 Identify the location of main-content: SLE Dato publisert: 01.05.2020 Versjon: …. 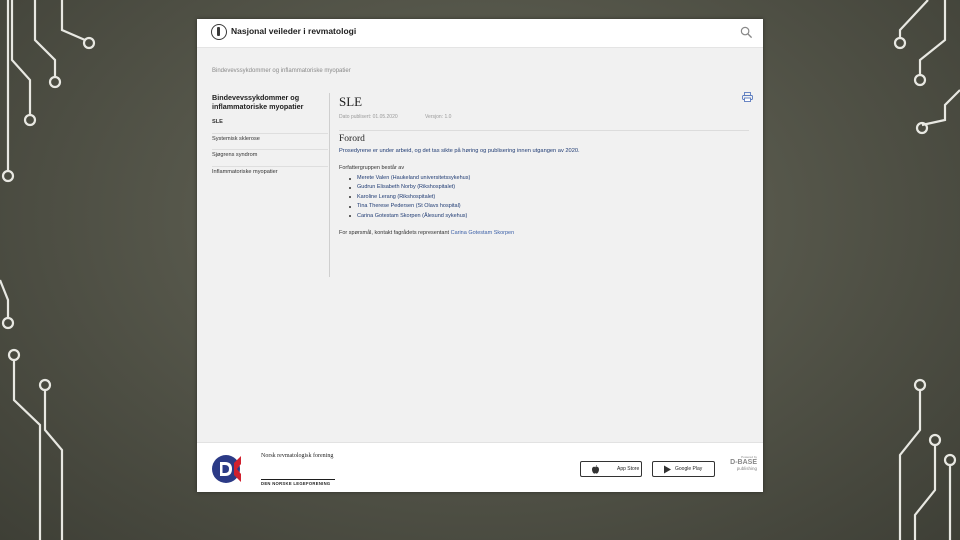
(544, 164).